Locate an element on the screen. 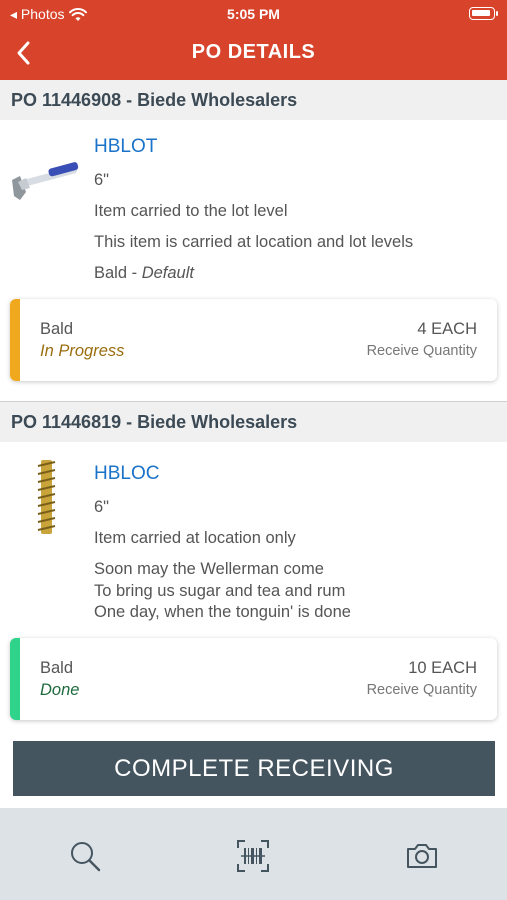 This screenshot has width=507, height=900. barcode-scan-icon is located at coordinates (253, 856).